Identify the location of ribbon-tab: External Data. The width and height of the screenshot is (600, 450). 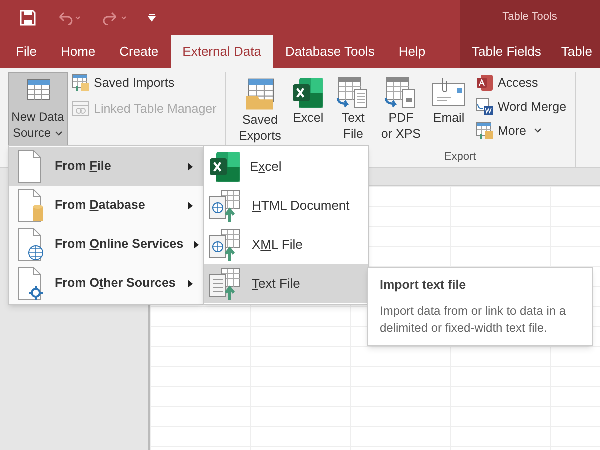
(222, 51).